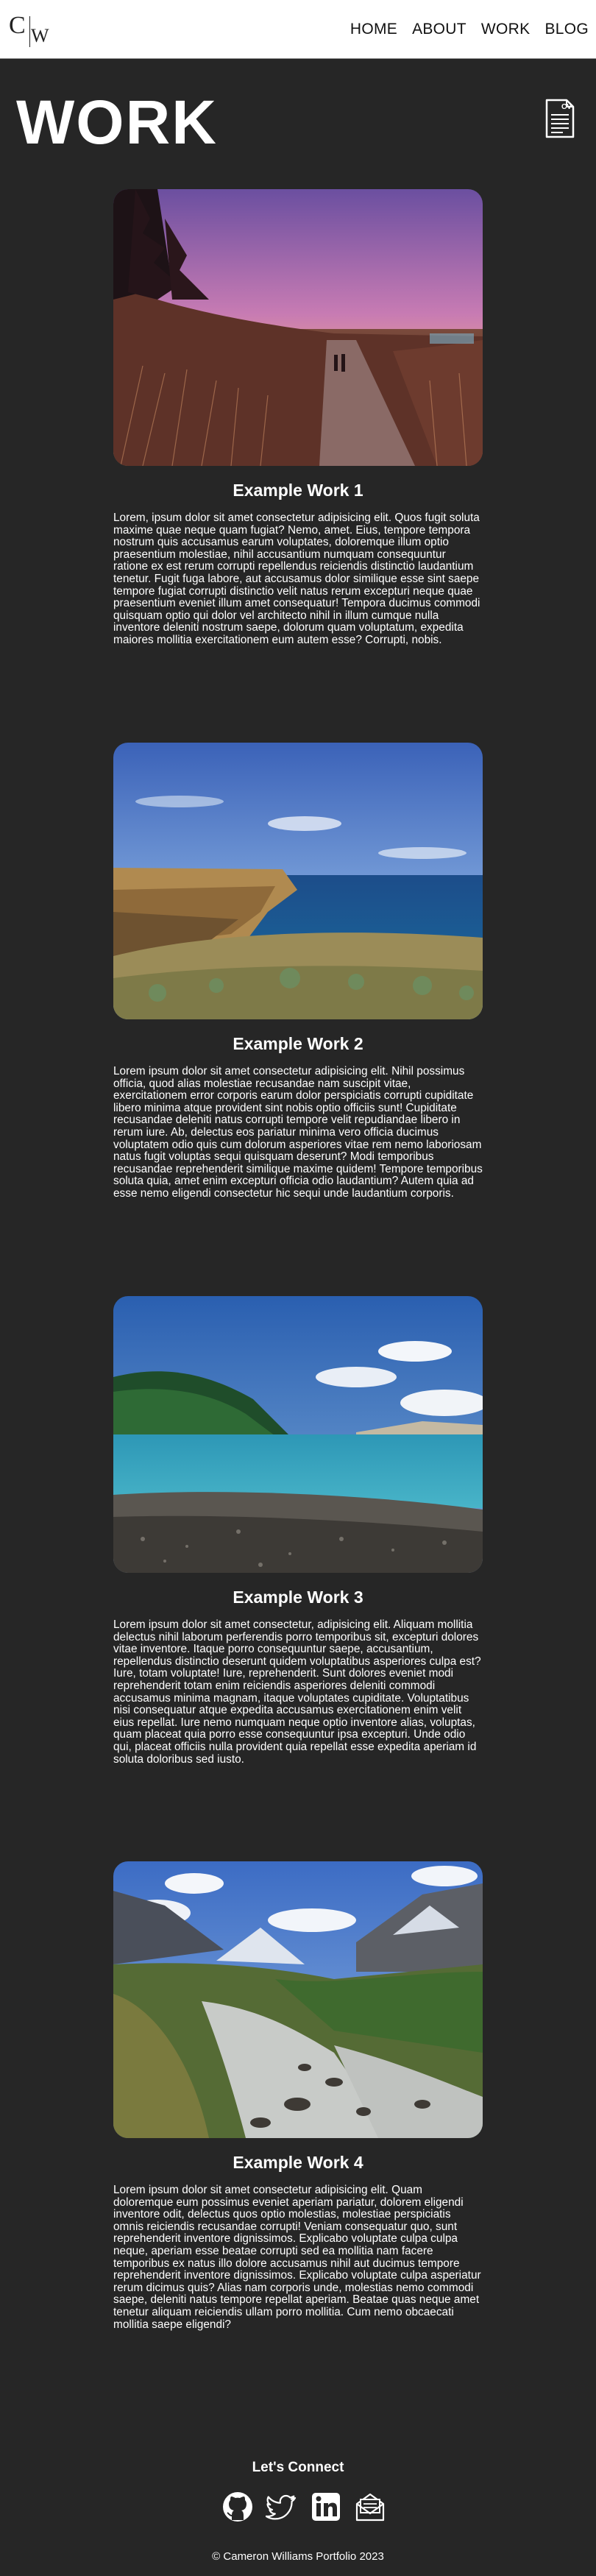 The image size is (596, 2576). Describe the element at coordinates (370, 2507) in the screenshot. I see `email-icon` at that location.